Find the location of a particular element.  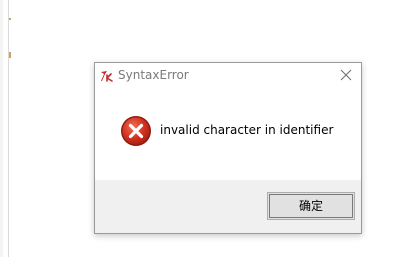

dialog-footer: 确定 is located at coordinates (228, 206).